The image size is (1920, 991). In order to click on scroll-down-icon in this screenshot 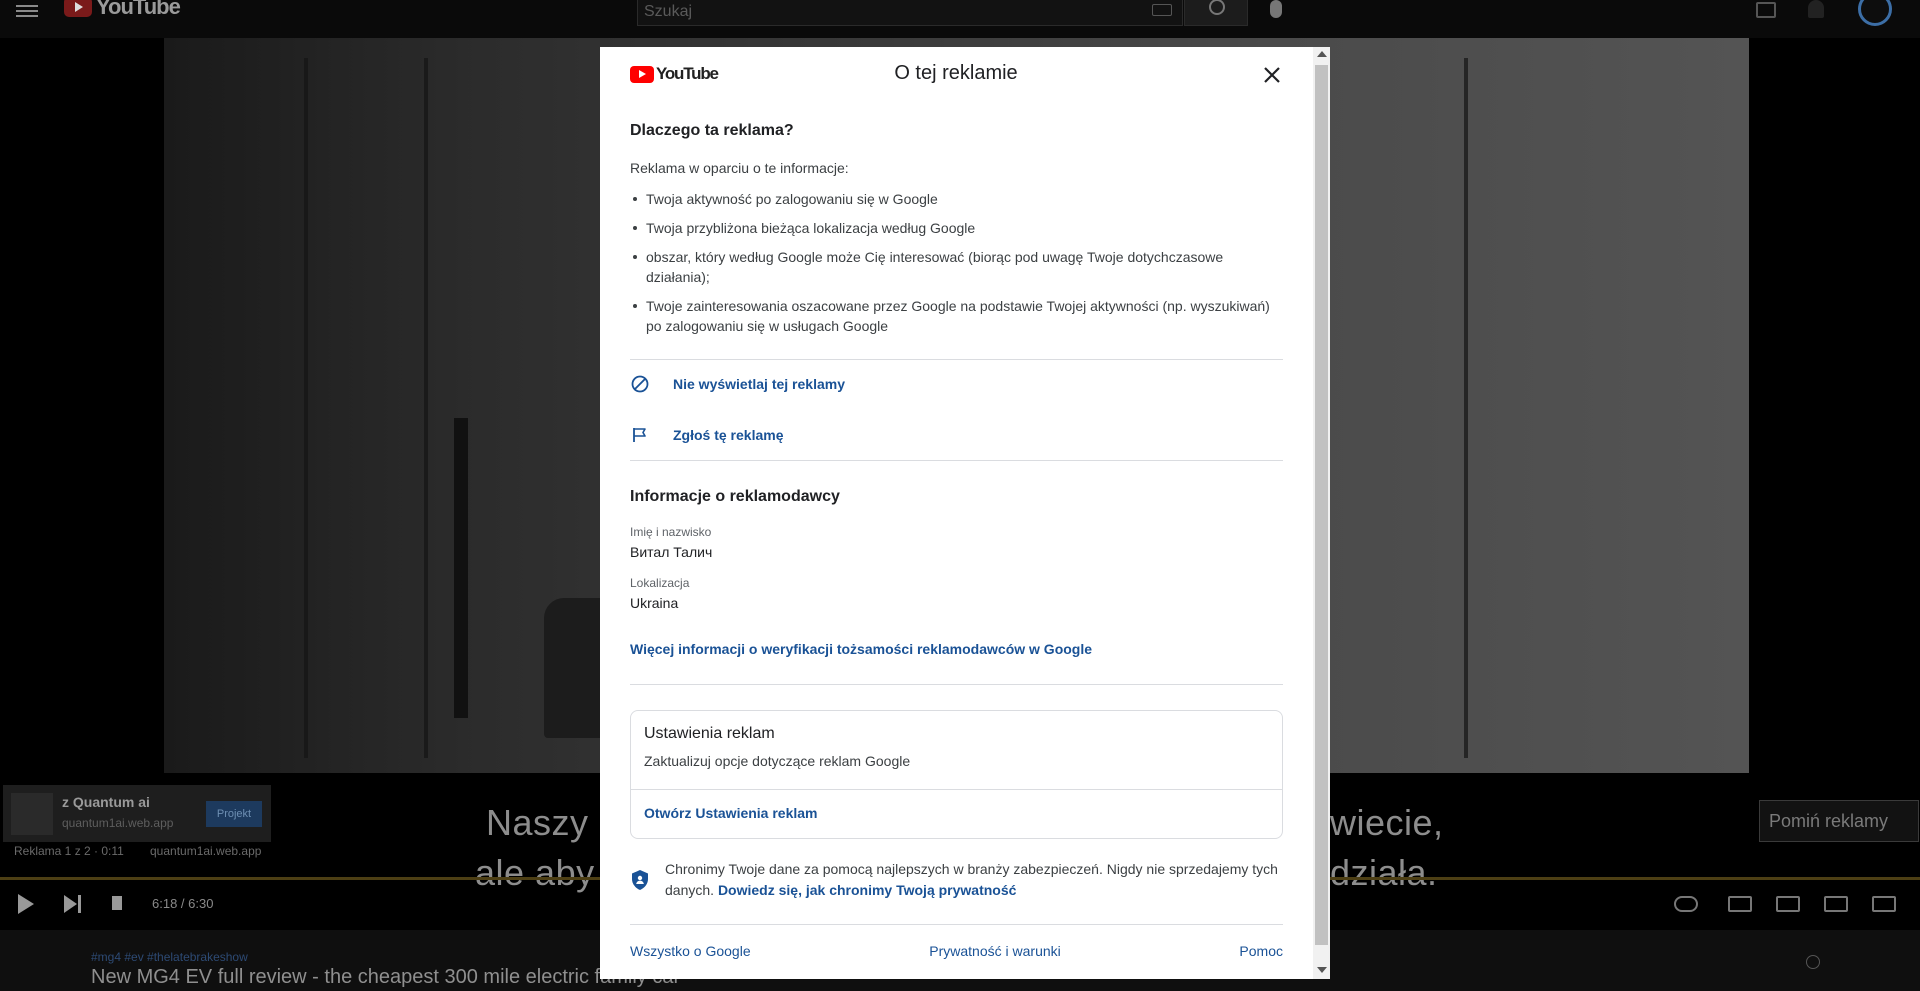, I will do `click(1322, 970)`.